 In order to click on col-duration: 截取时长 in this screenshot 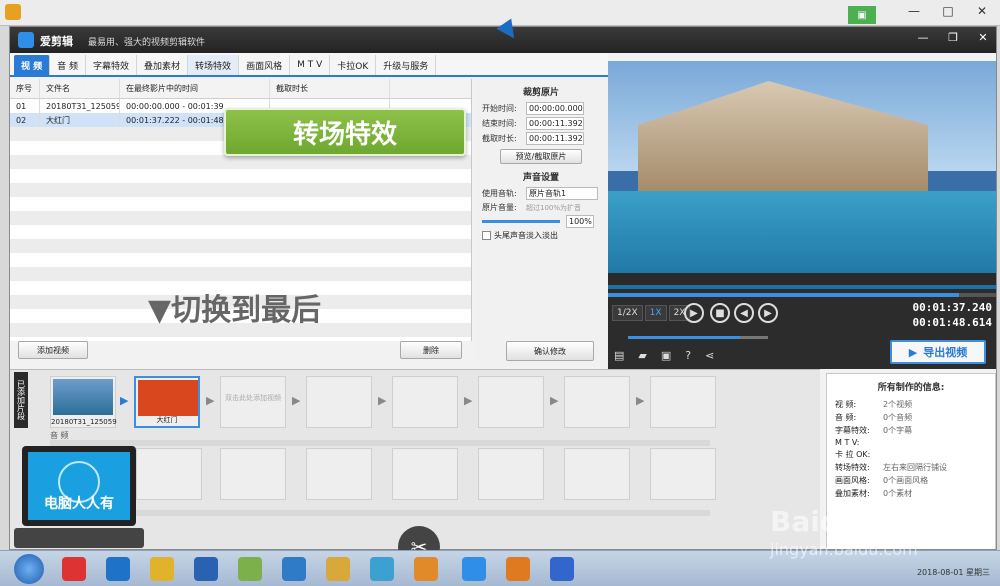, I will do `click(330, 88)`.